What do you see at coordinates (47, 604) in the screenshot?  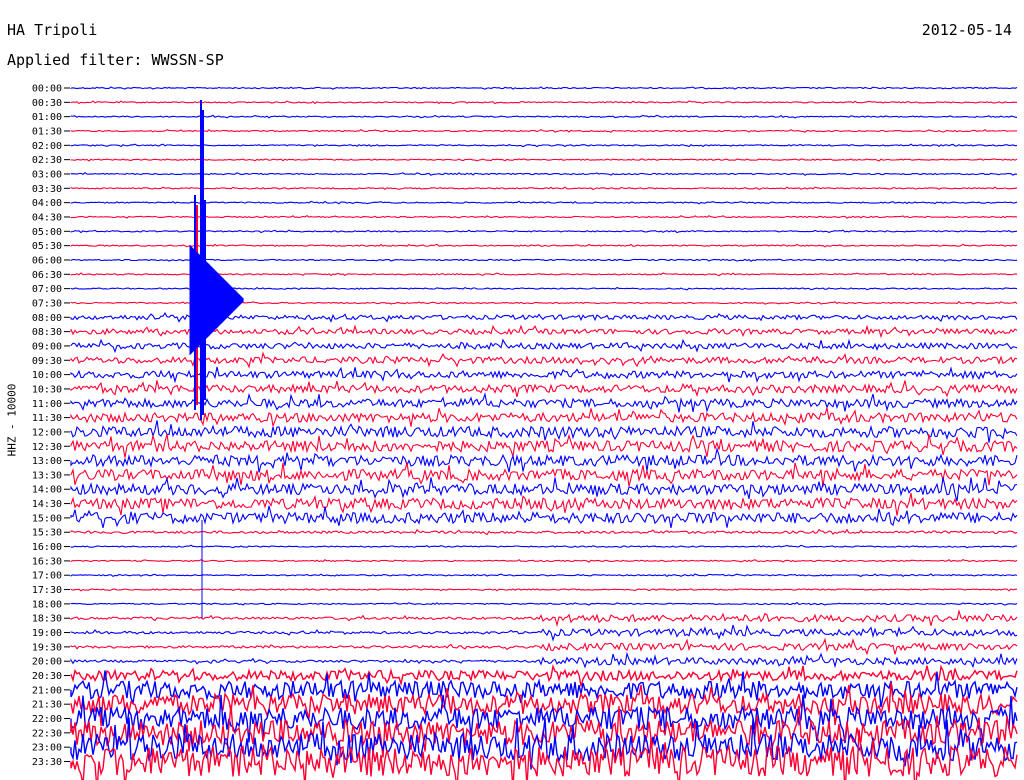 I see `time-tick-label: 18:00` at bounding box center [47, 604].